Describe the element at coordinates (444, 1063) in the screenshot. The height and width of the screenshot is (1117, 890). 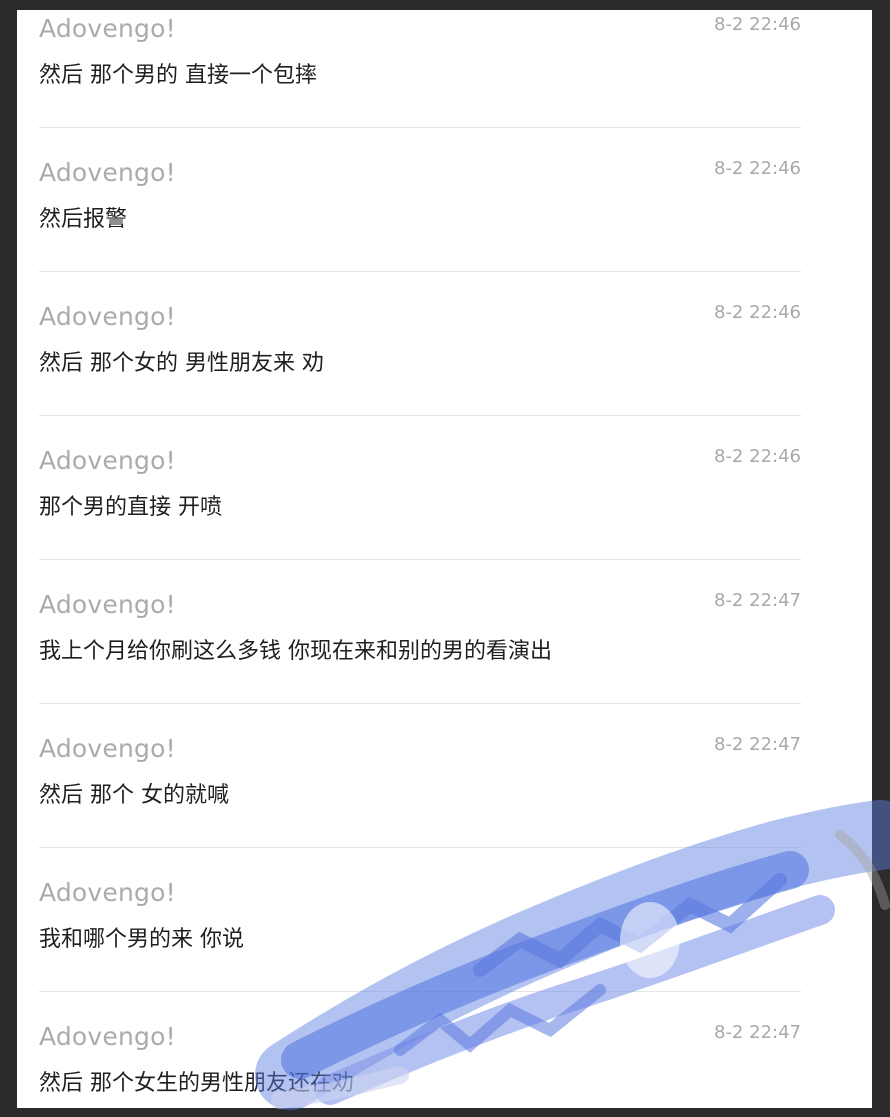
I see `message-item: Adovengo! 8-2 22:47 然后 那个女生的男性朋友还在劝` at that location.